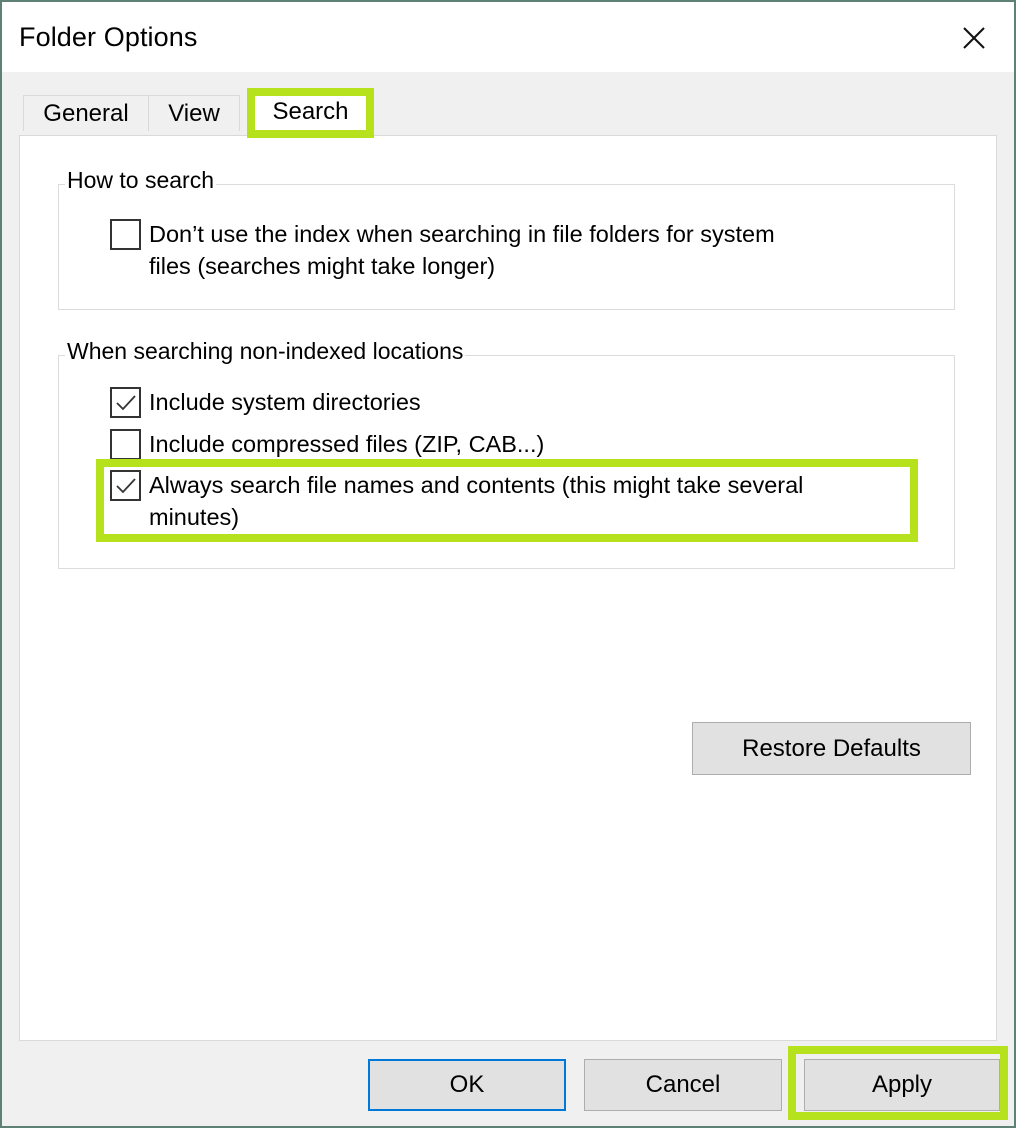 The height and width of the screenshot is (1128, 1016). I want to click on include-compressed-files-option: Include compressed files (ZIP, CAB...), so click(327, 444).